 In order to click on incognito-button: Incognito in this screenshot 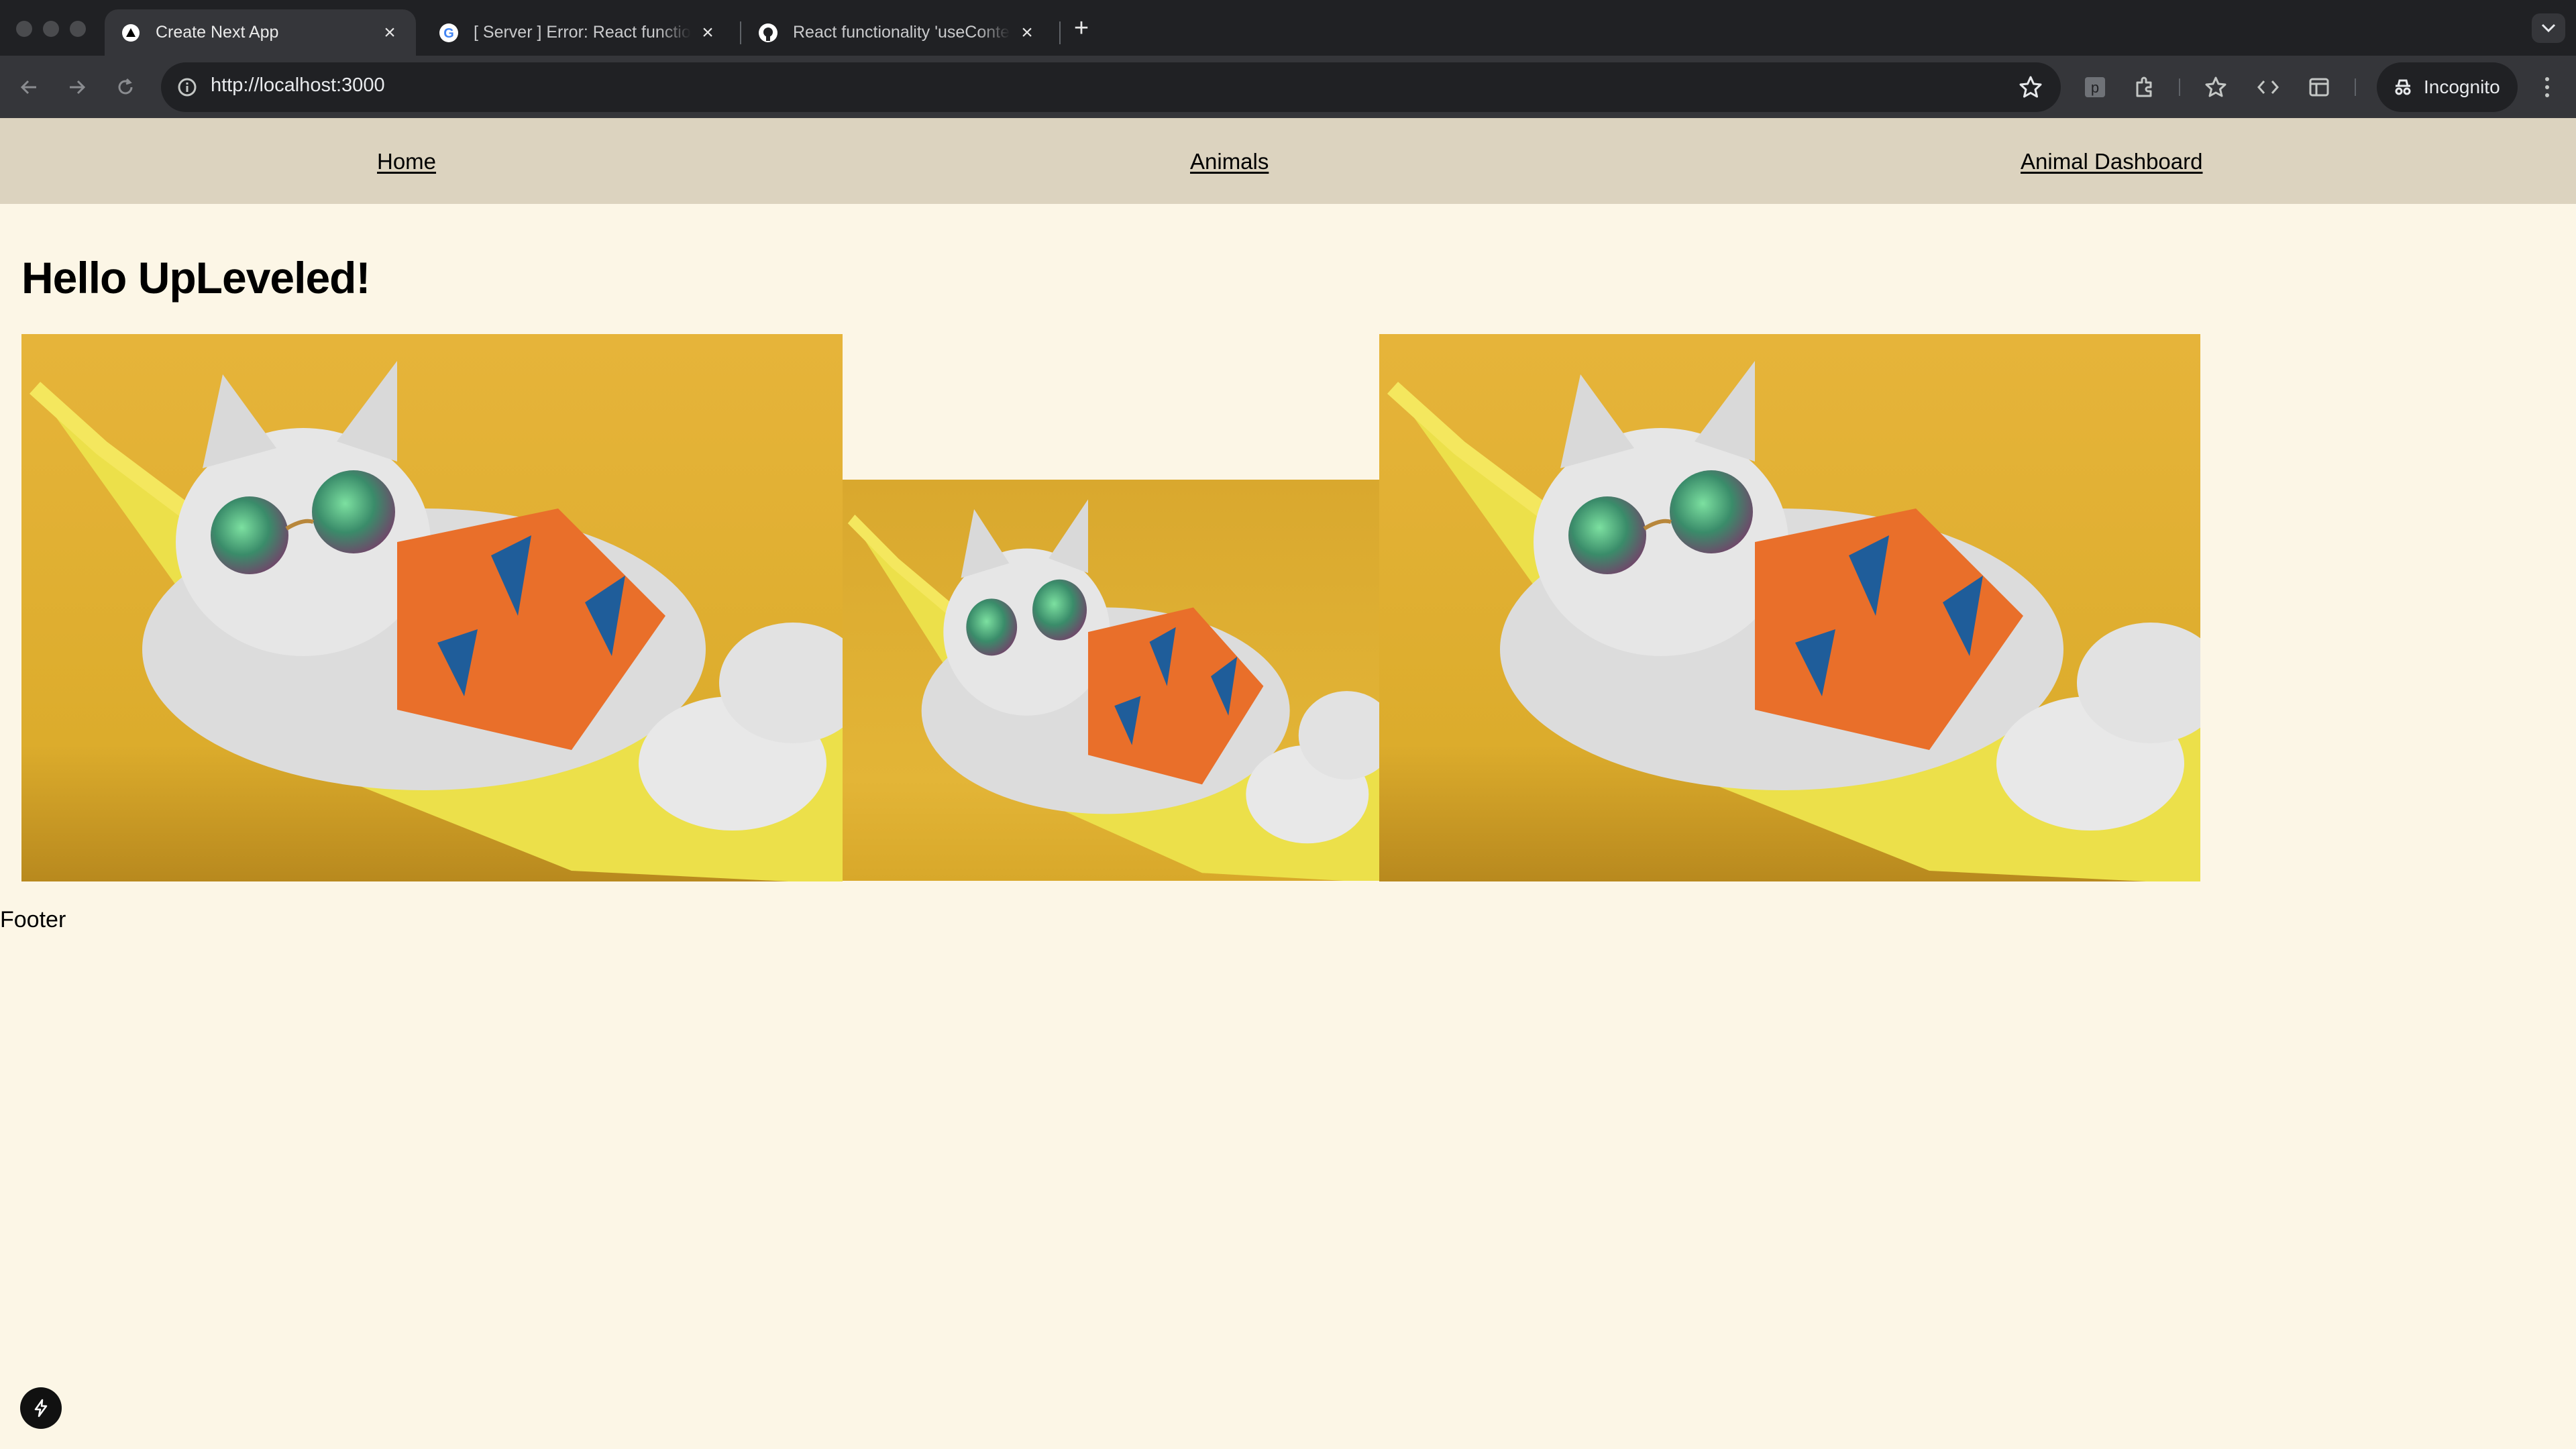, I will do `click(2447, 87)`.